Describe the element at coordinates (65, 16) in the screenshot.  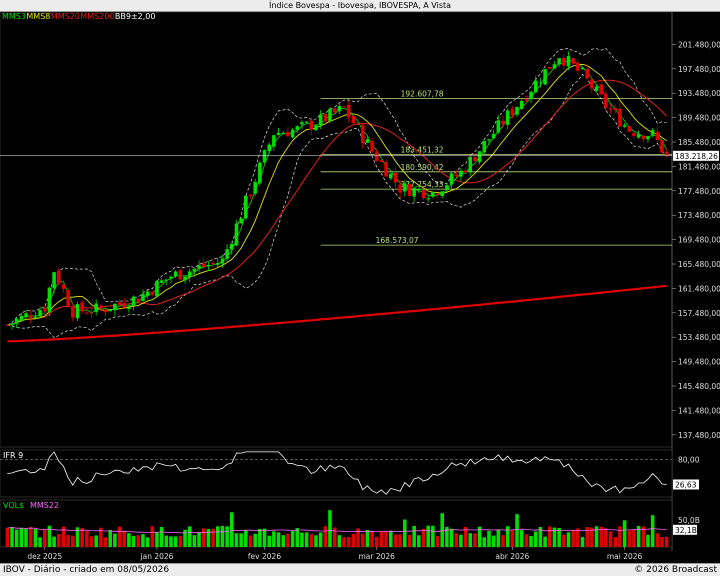
I see `legend-item: MMS20` at that location.